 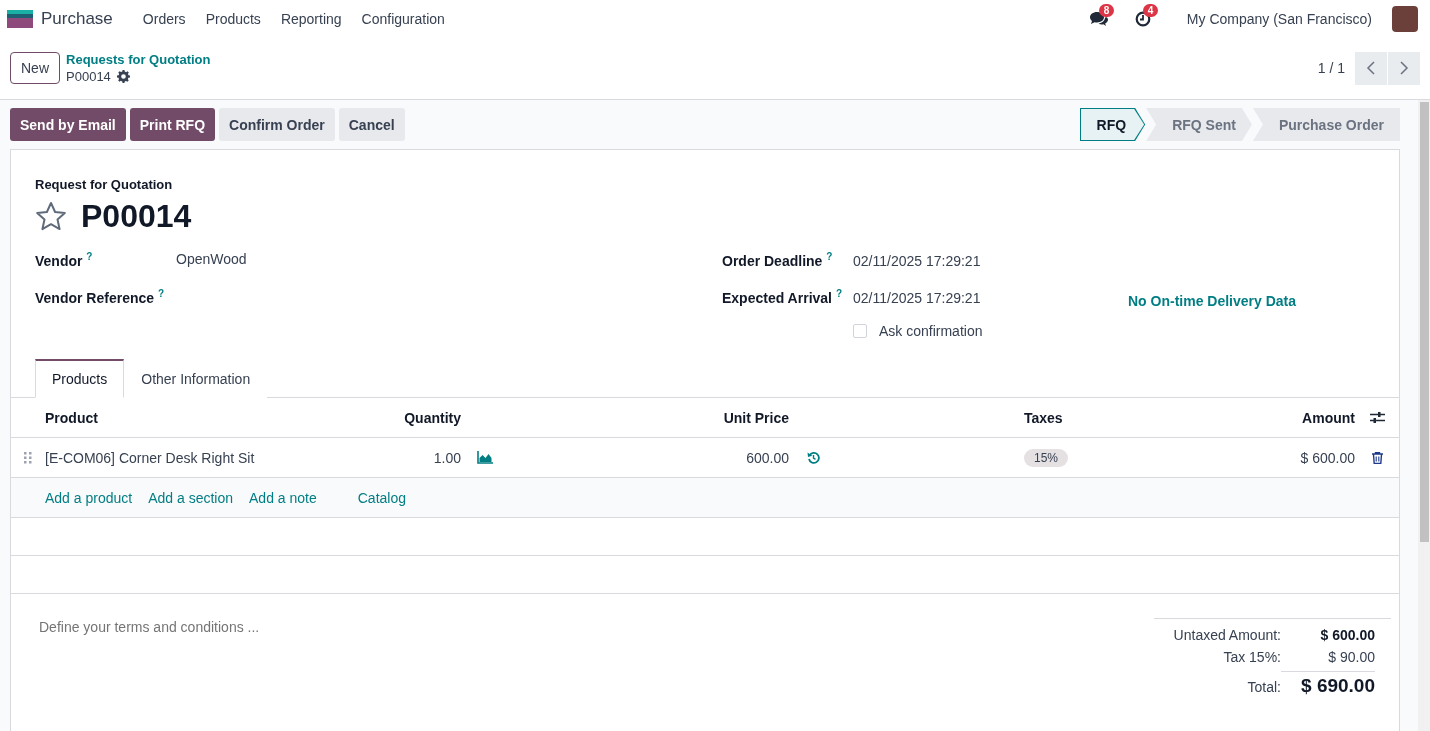 What do you see at coordinates (35, 68) in the screenshot?
I see `new-button: New` at bounding box center [35, 68].